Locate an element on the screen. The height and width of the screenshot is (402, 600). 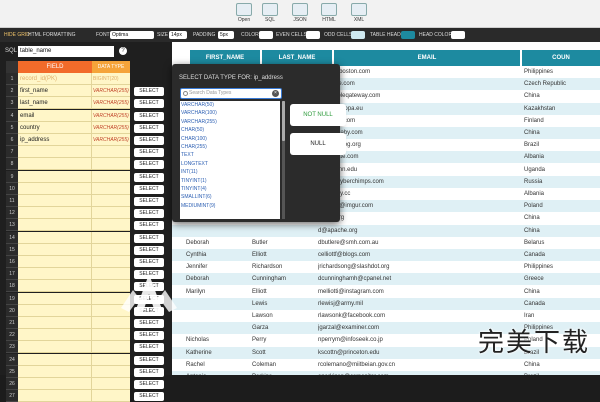
null-button: NULL is located at coordinates (318, 144).